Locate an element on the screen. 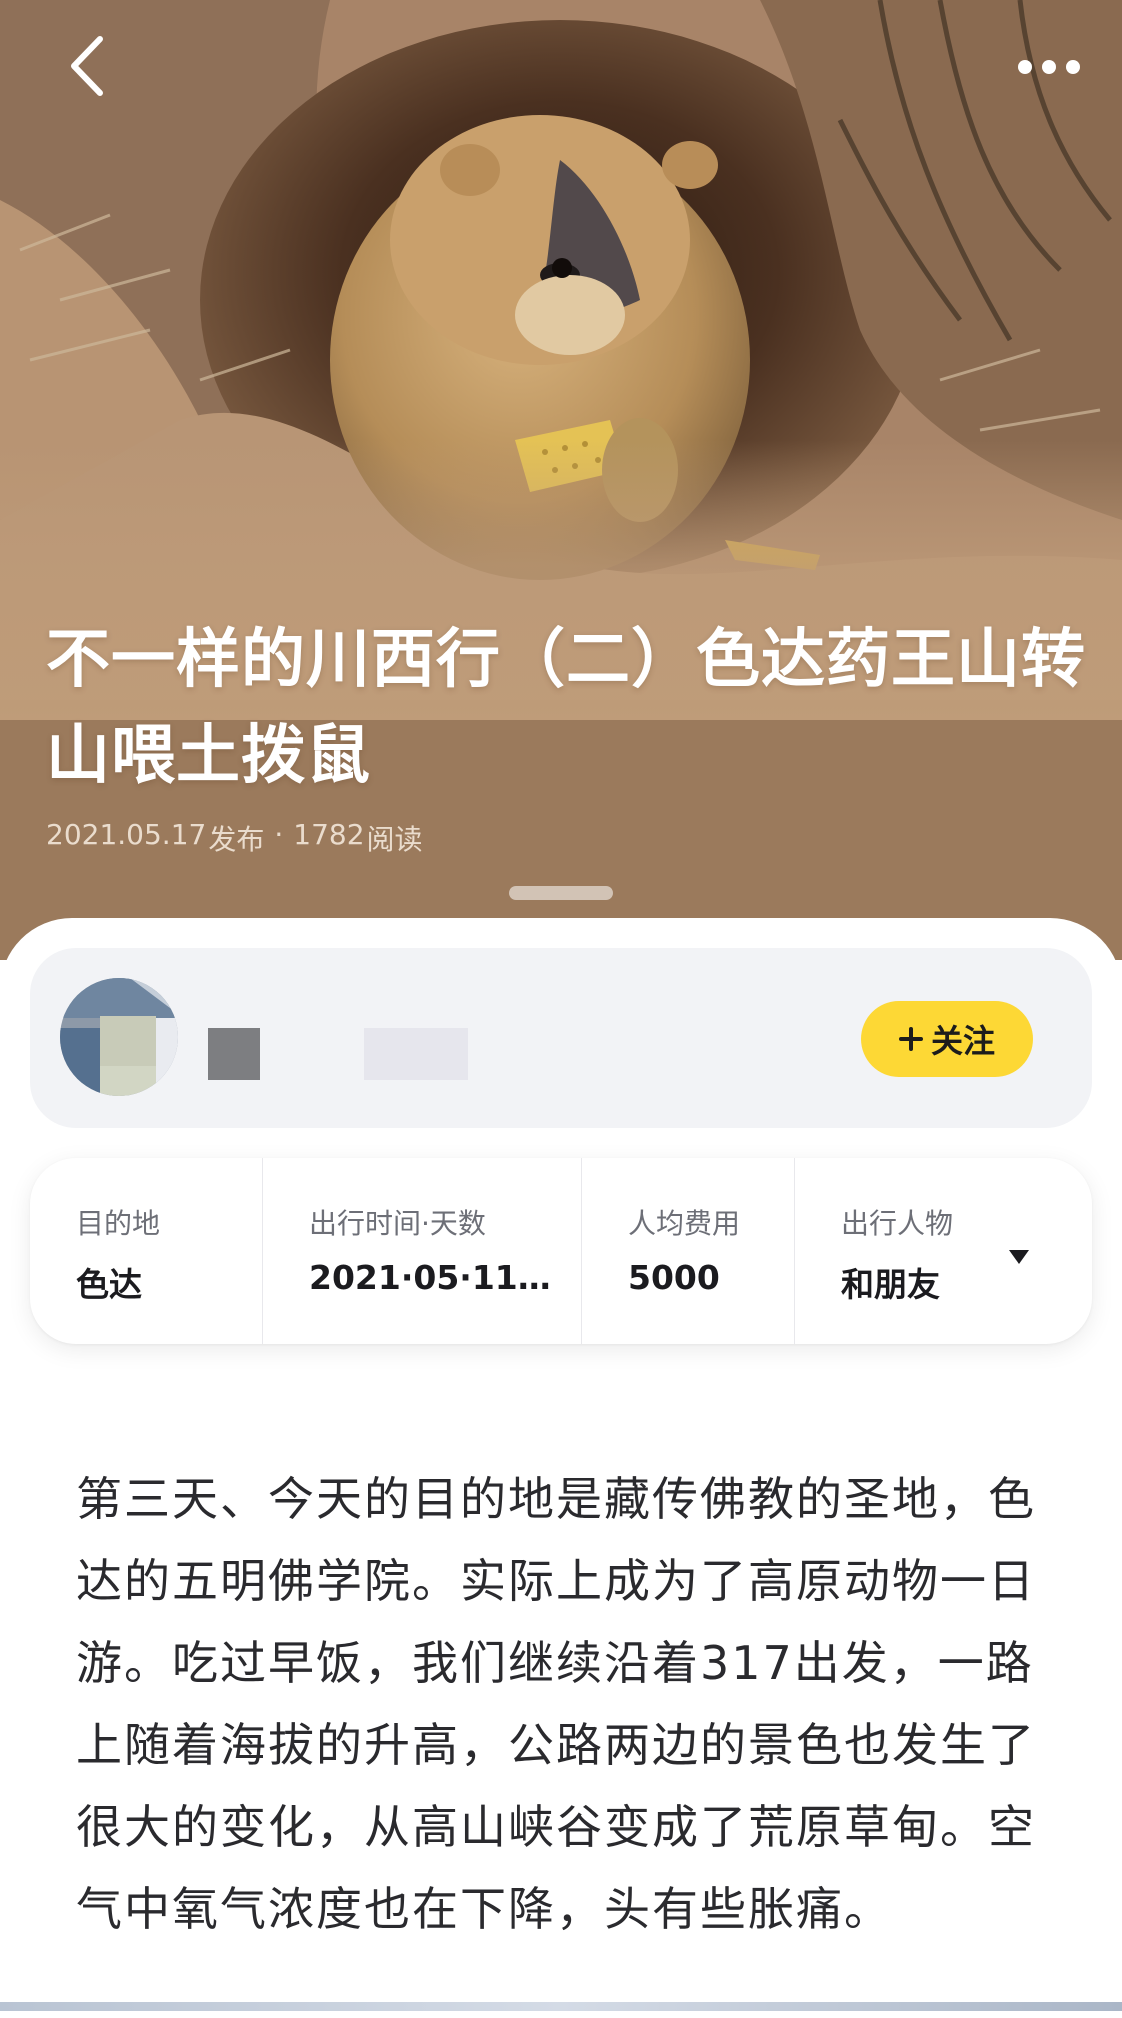 Image resolution: width=1122 pixels, height=2018 pixels. follow-label: 关注 is located at coordinates (962, 1041).